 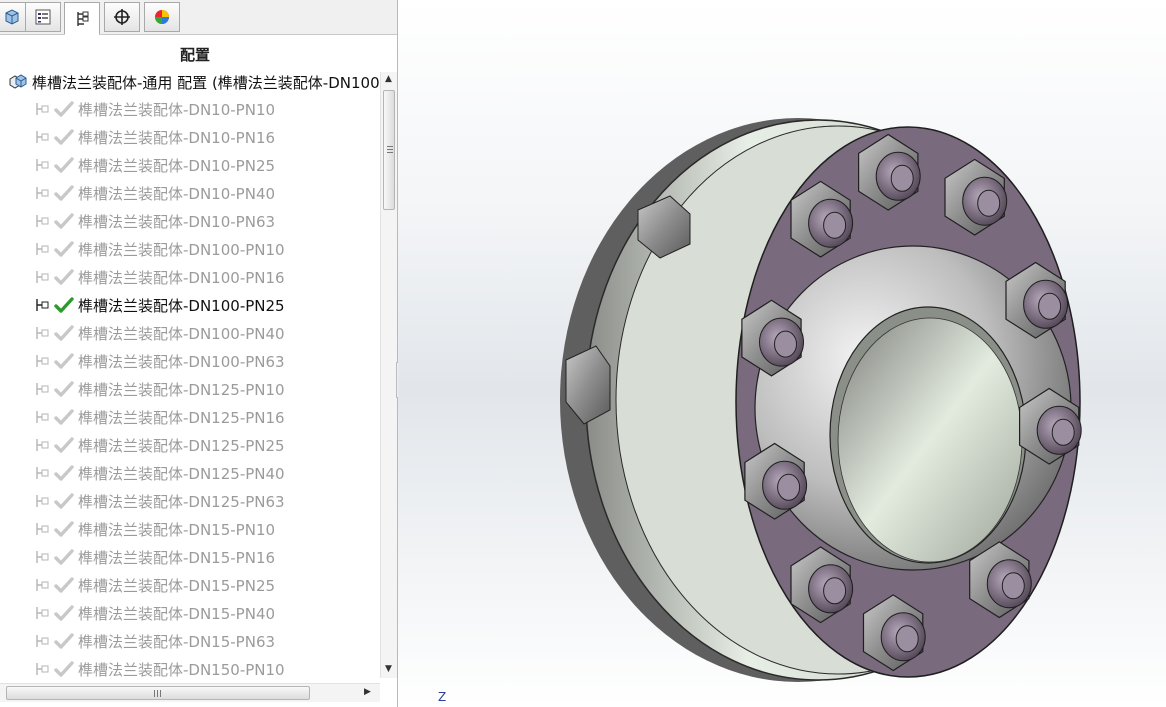 What do you see at coordinates (206, 82) in the screenshot?
I see `root-configuration-label: 榫槽法兰装配体-通用 配置 (榫槽法兰装配体-DN100` at bounding box center [206, 82].